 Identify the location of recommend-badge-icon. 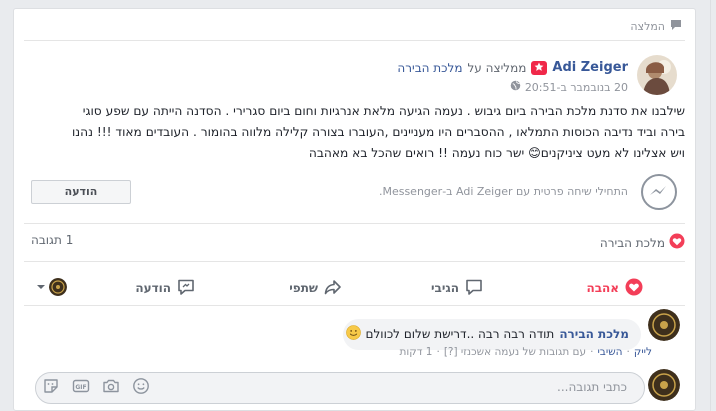
(539, 67).